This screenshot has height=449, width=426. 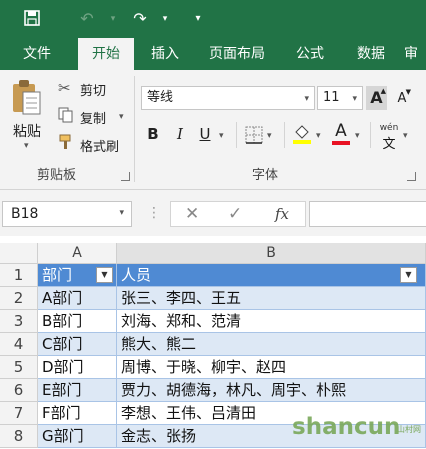 I want to click on cell-text: C部门, so click(x=62, y=344).